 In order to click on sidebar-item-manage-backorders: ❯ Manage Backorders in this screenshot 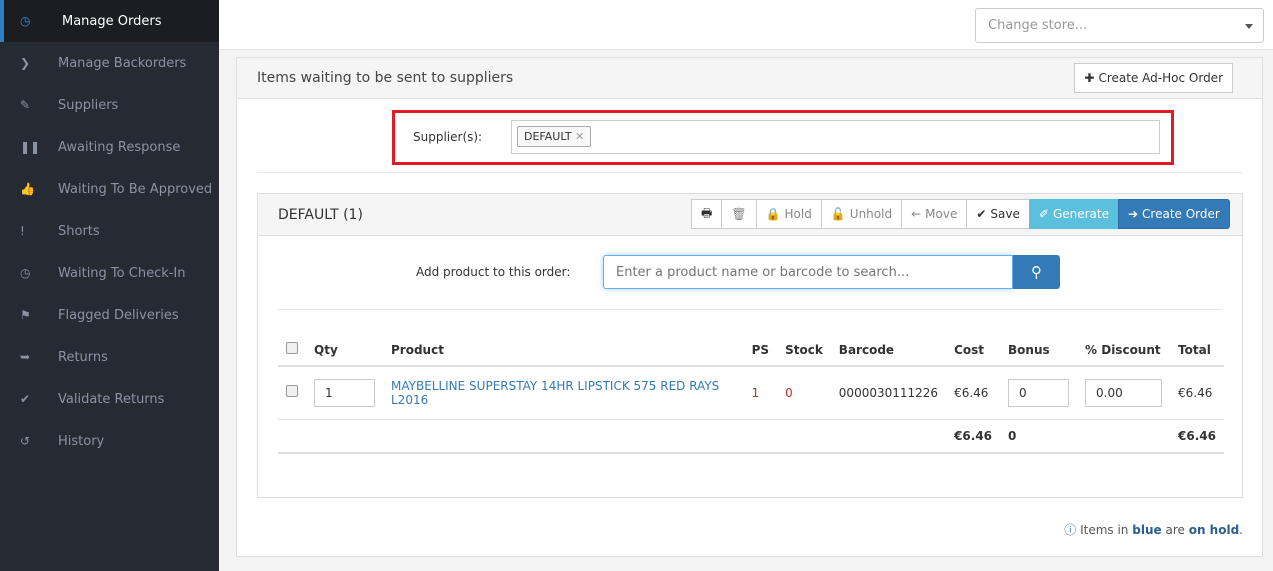, I will do `click(109, 63)`.